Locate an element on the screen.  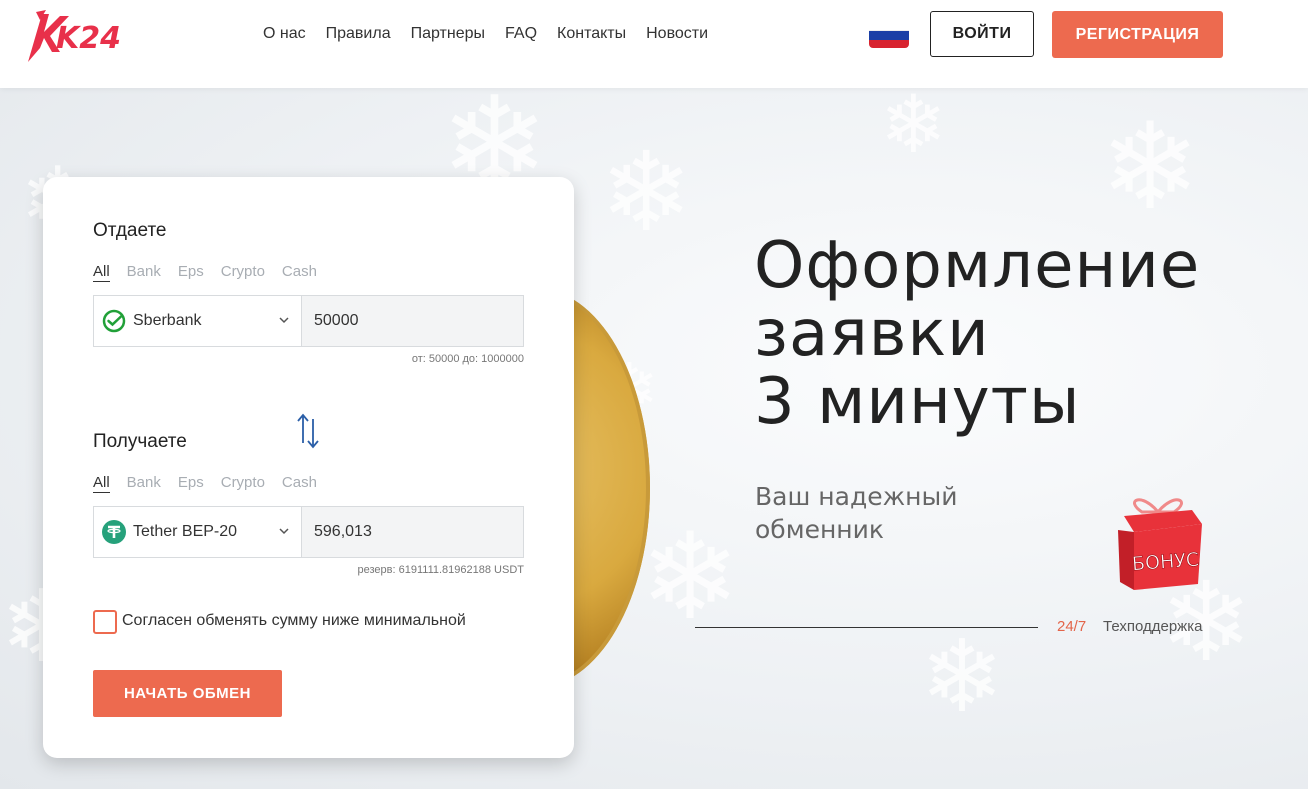
receive-tab-bank: Bank is located at coordinates (144, 483).